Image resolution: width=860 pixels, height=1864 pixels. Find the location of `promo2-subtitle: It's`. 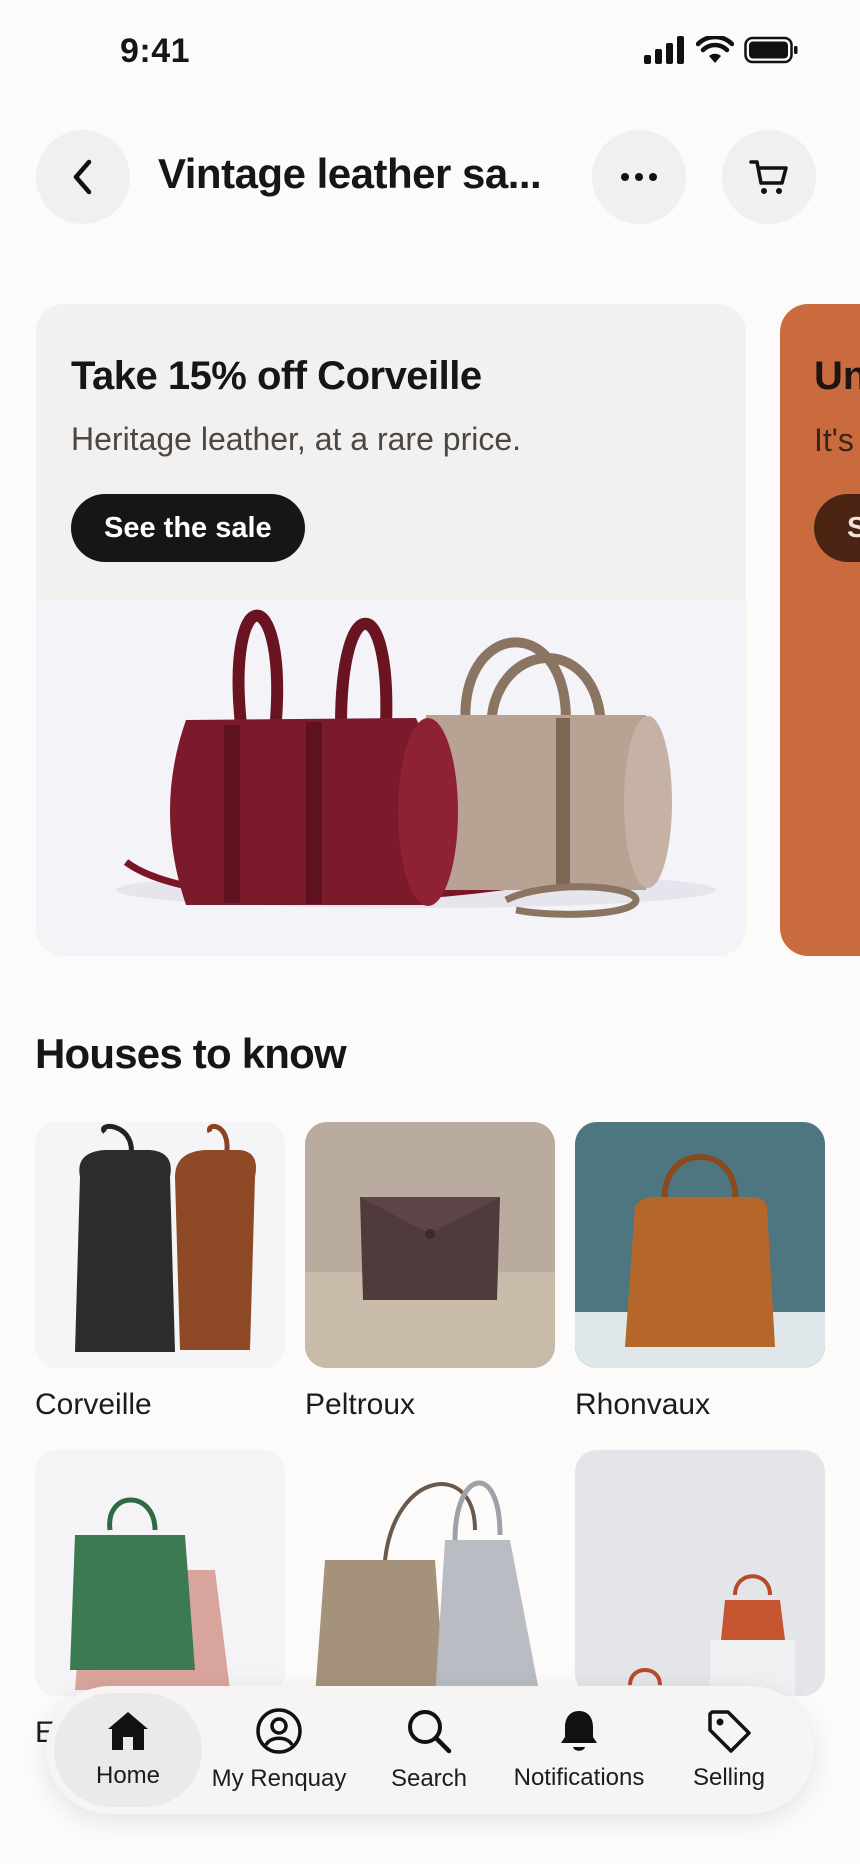

promo2-subtitle: It's is located at coordinates (834, 440).